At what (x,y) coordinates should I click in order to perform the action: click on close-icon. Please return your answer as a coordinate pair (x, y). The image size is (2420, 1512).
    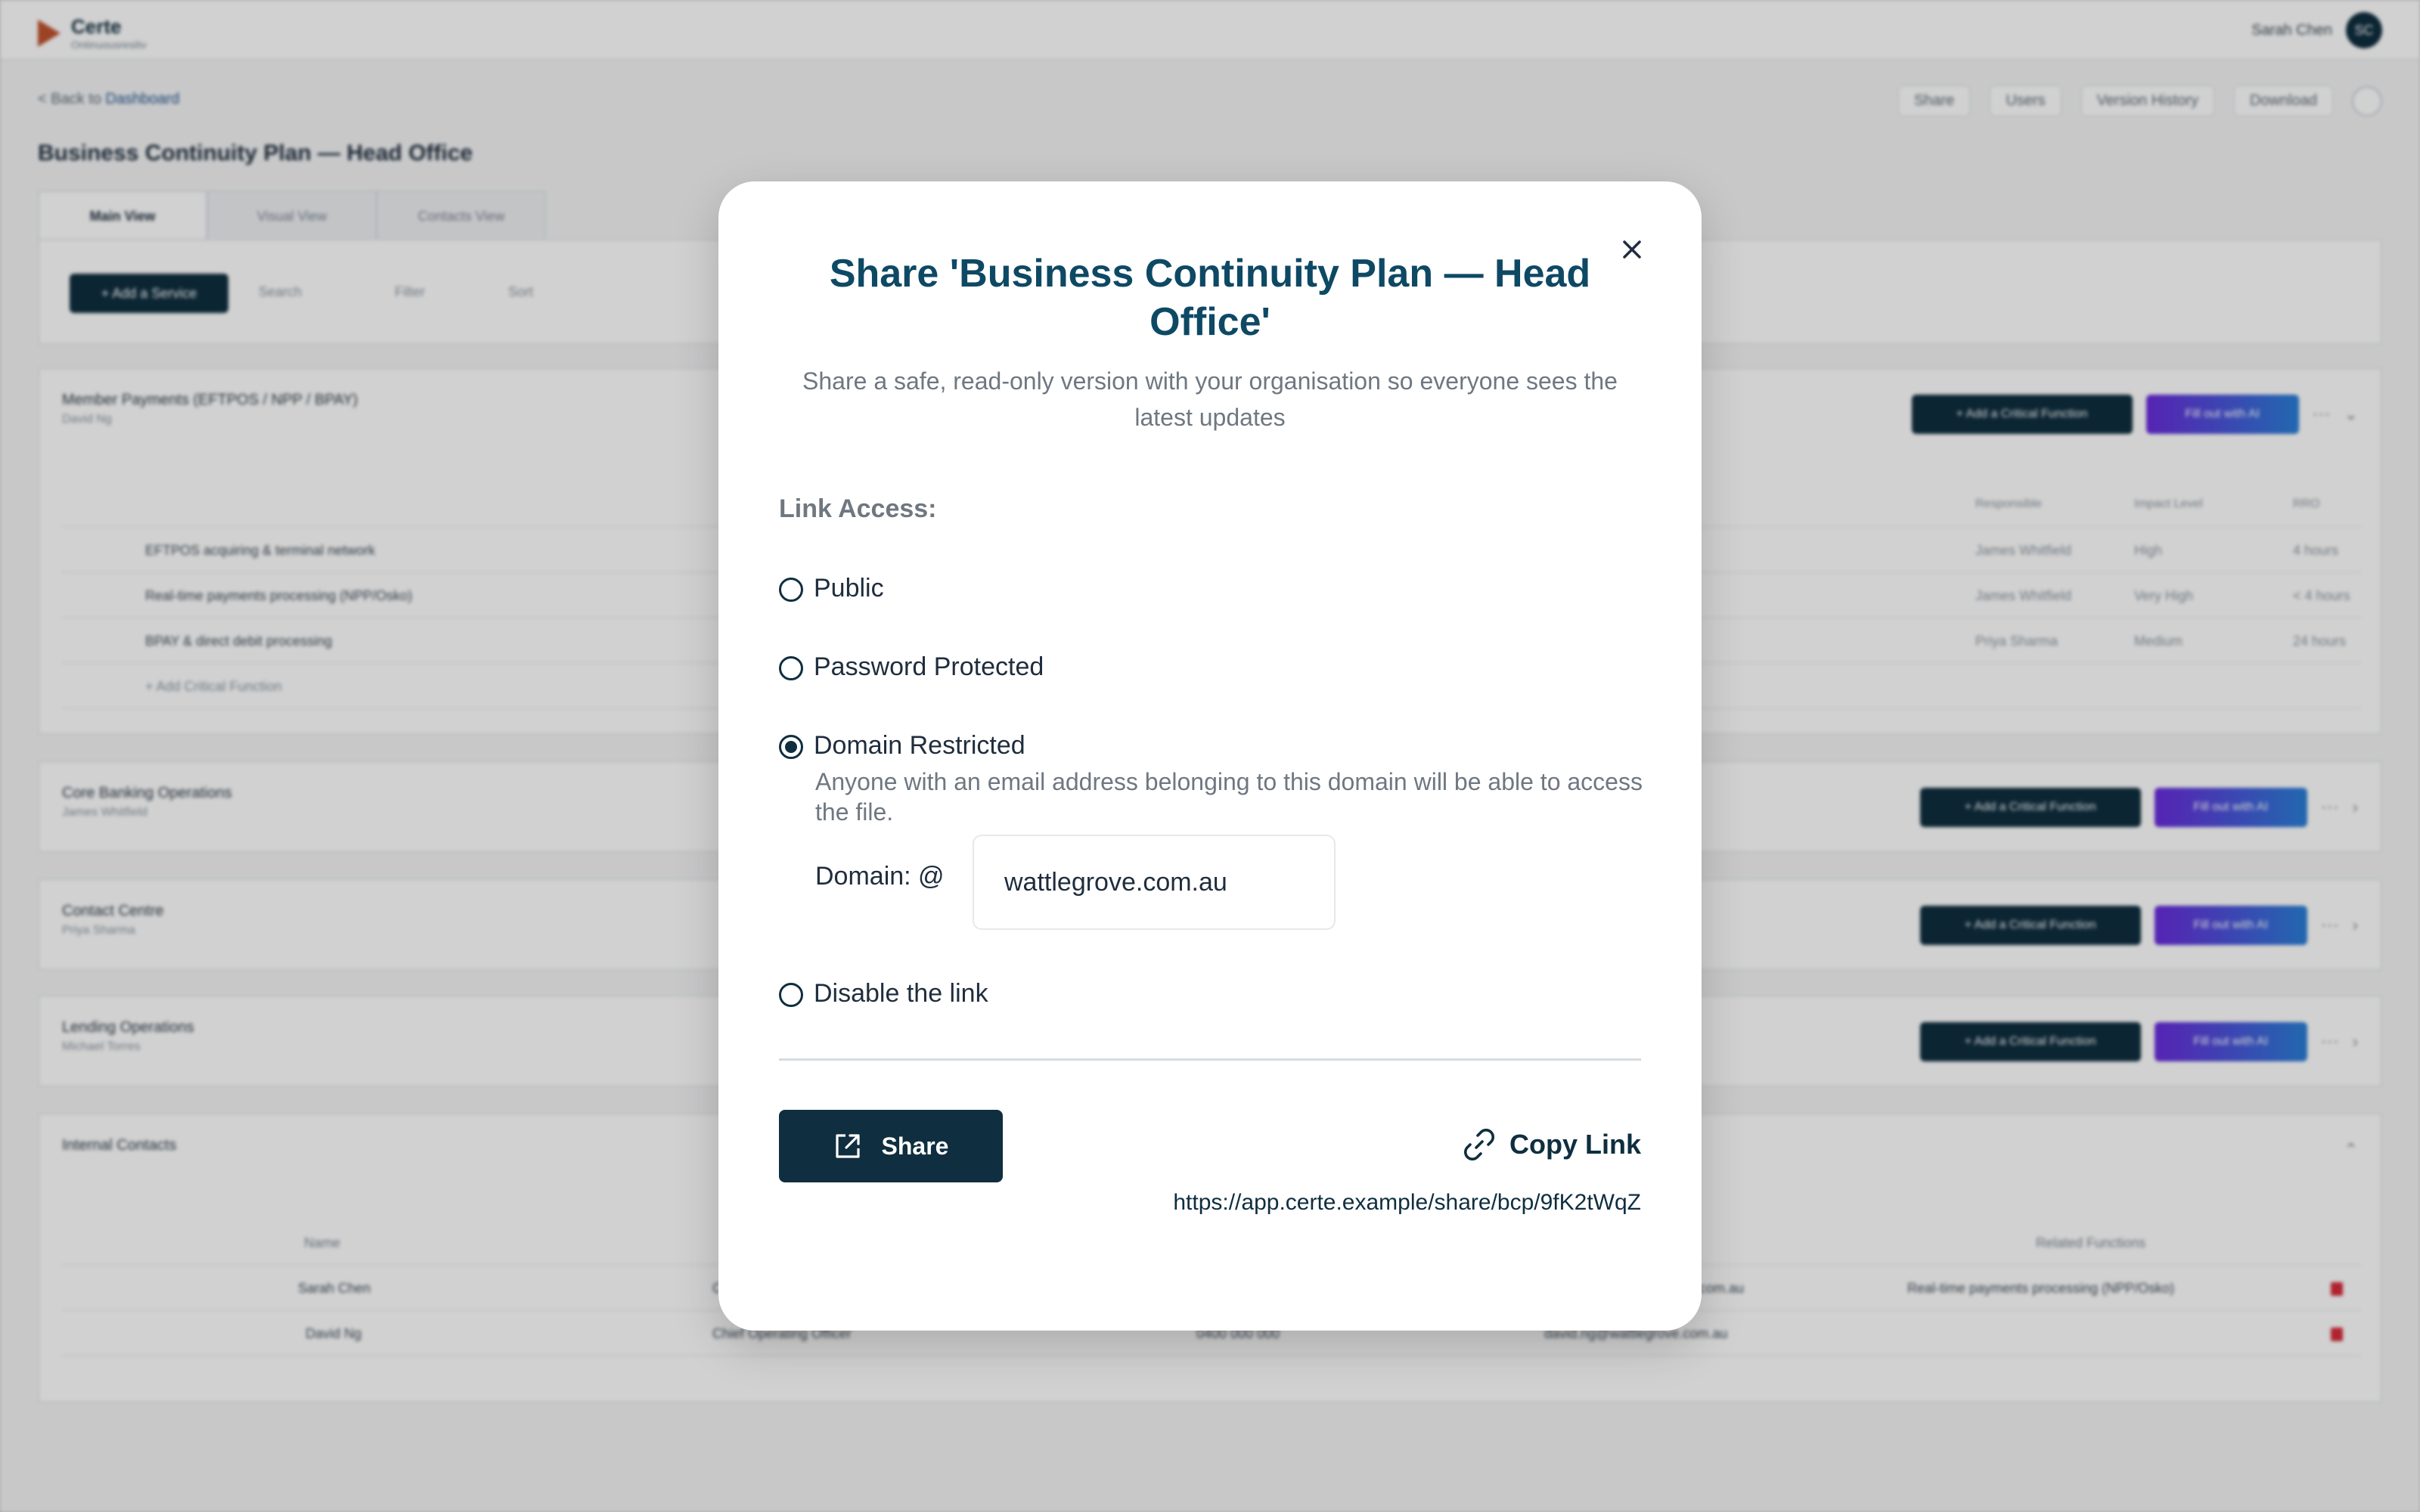
    Looking at the image, I should click on (1632, 249).